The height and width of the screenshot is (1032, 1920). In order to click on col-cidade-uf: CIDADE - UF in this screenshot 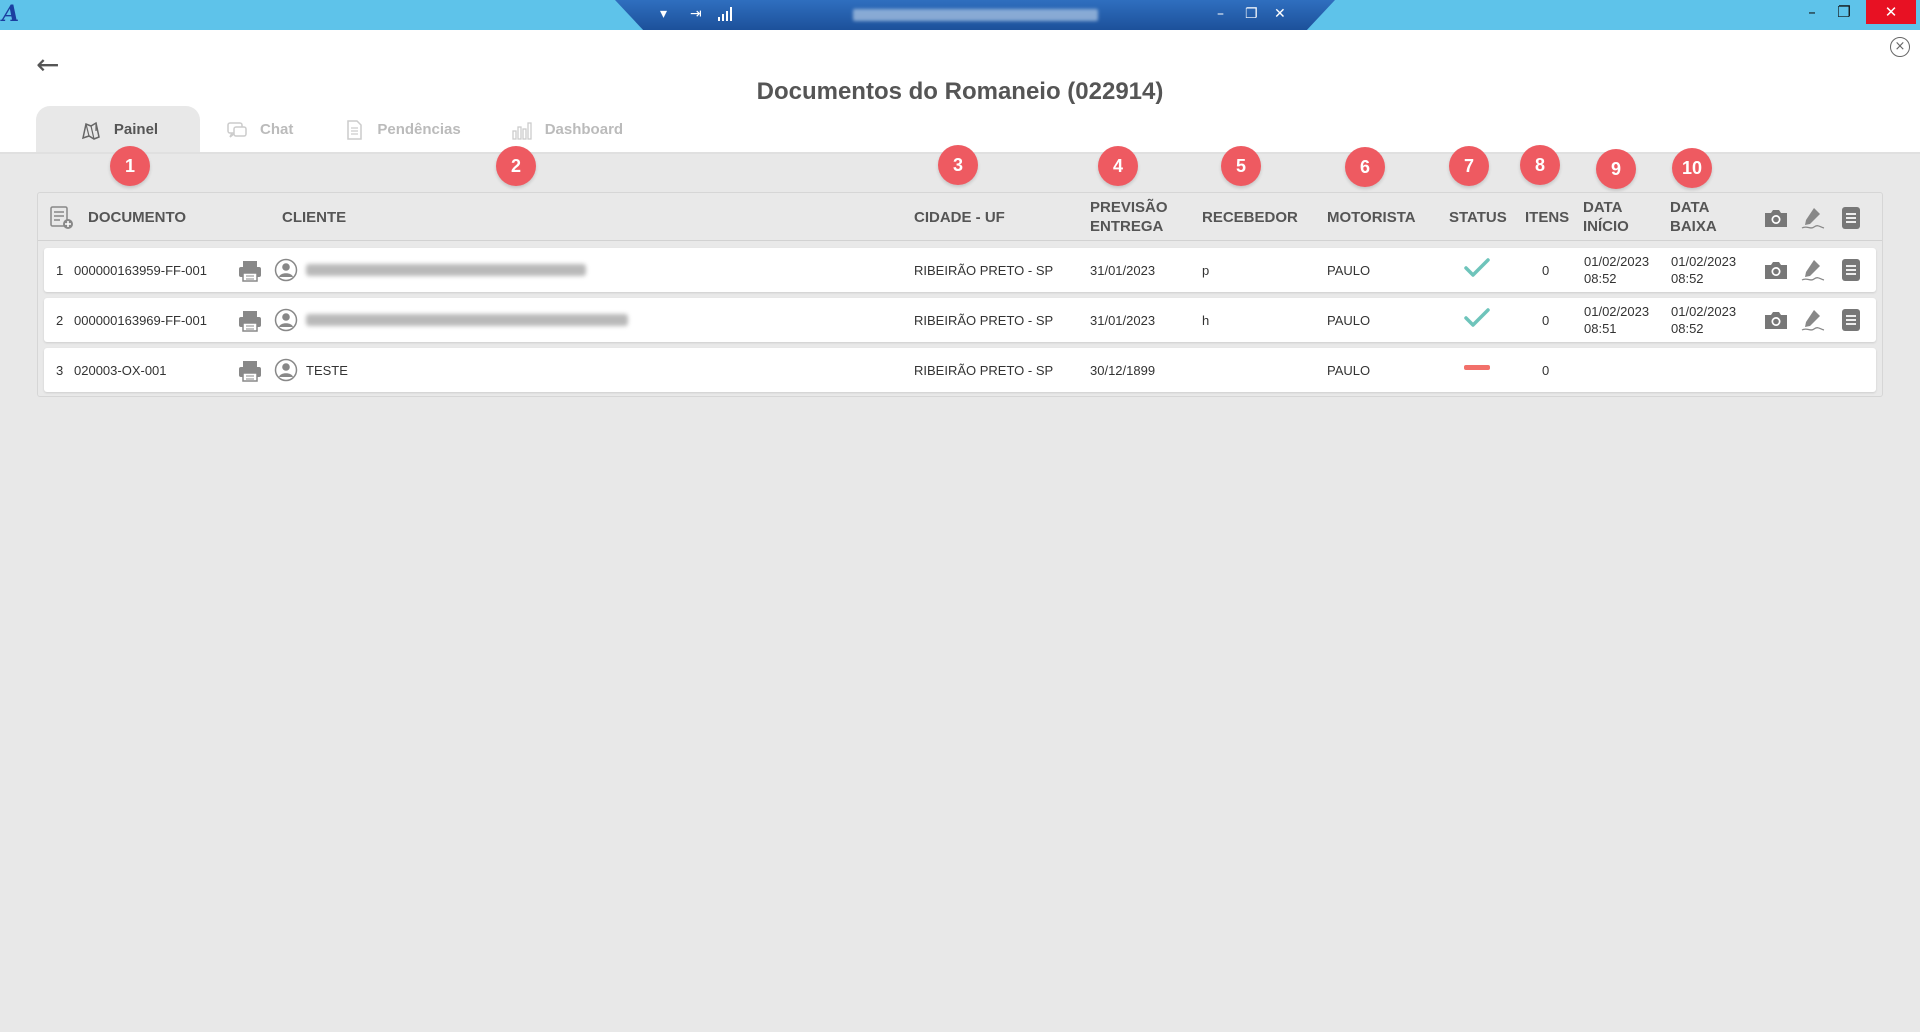, I will do `click(959, 217)`.